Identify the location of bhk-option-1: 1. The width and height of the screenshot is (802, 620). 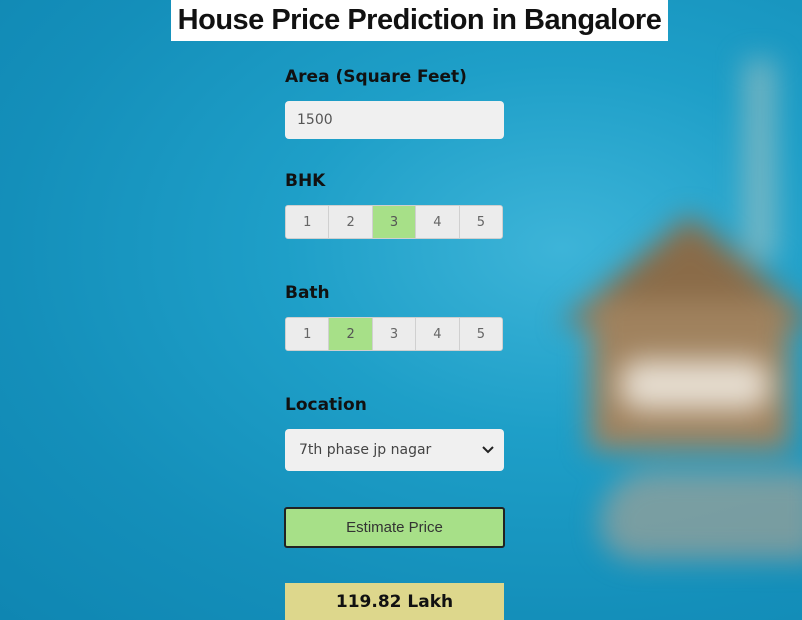
(308, 222).